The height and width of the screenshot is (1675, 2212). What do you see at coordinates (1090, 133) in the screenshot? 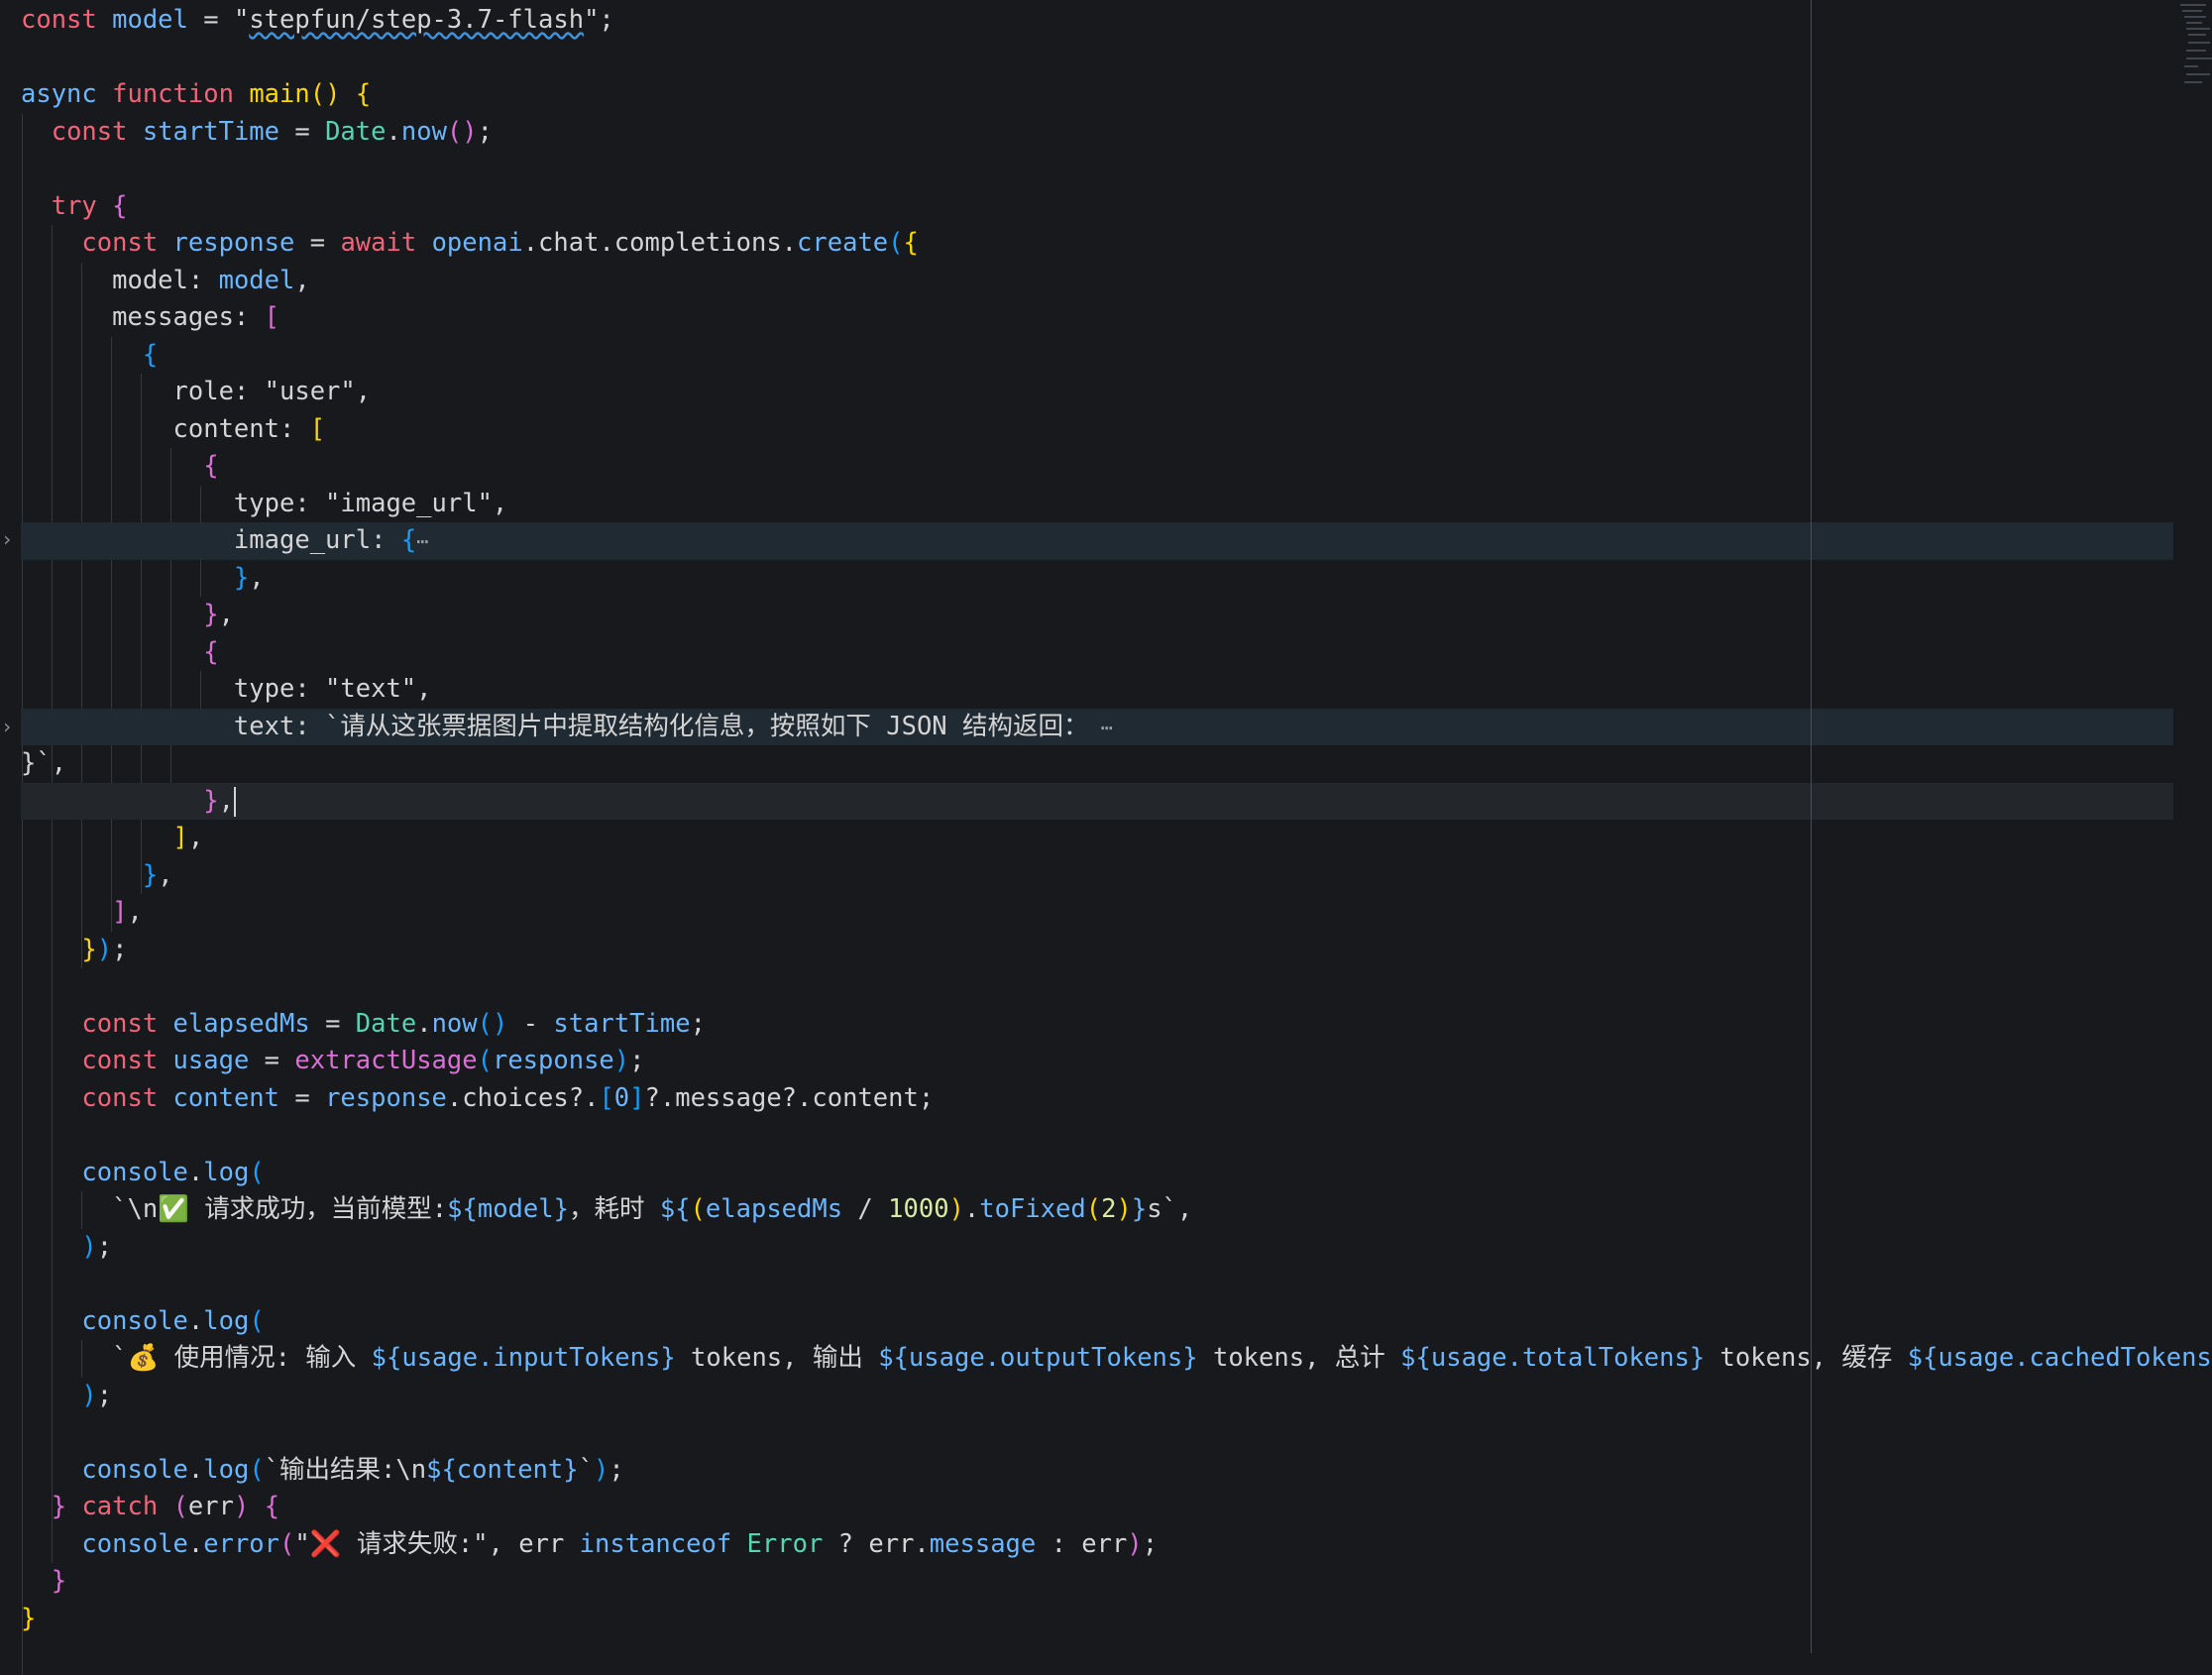
I see `code-line: const startTime = Date.now();` at bounding box center [1090, 133].